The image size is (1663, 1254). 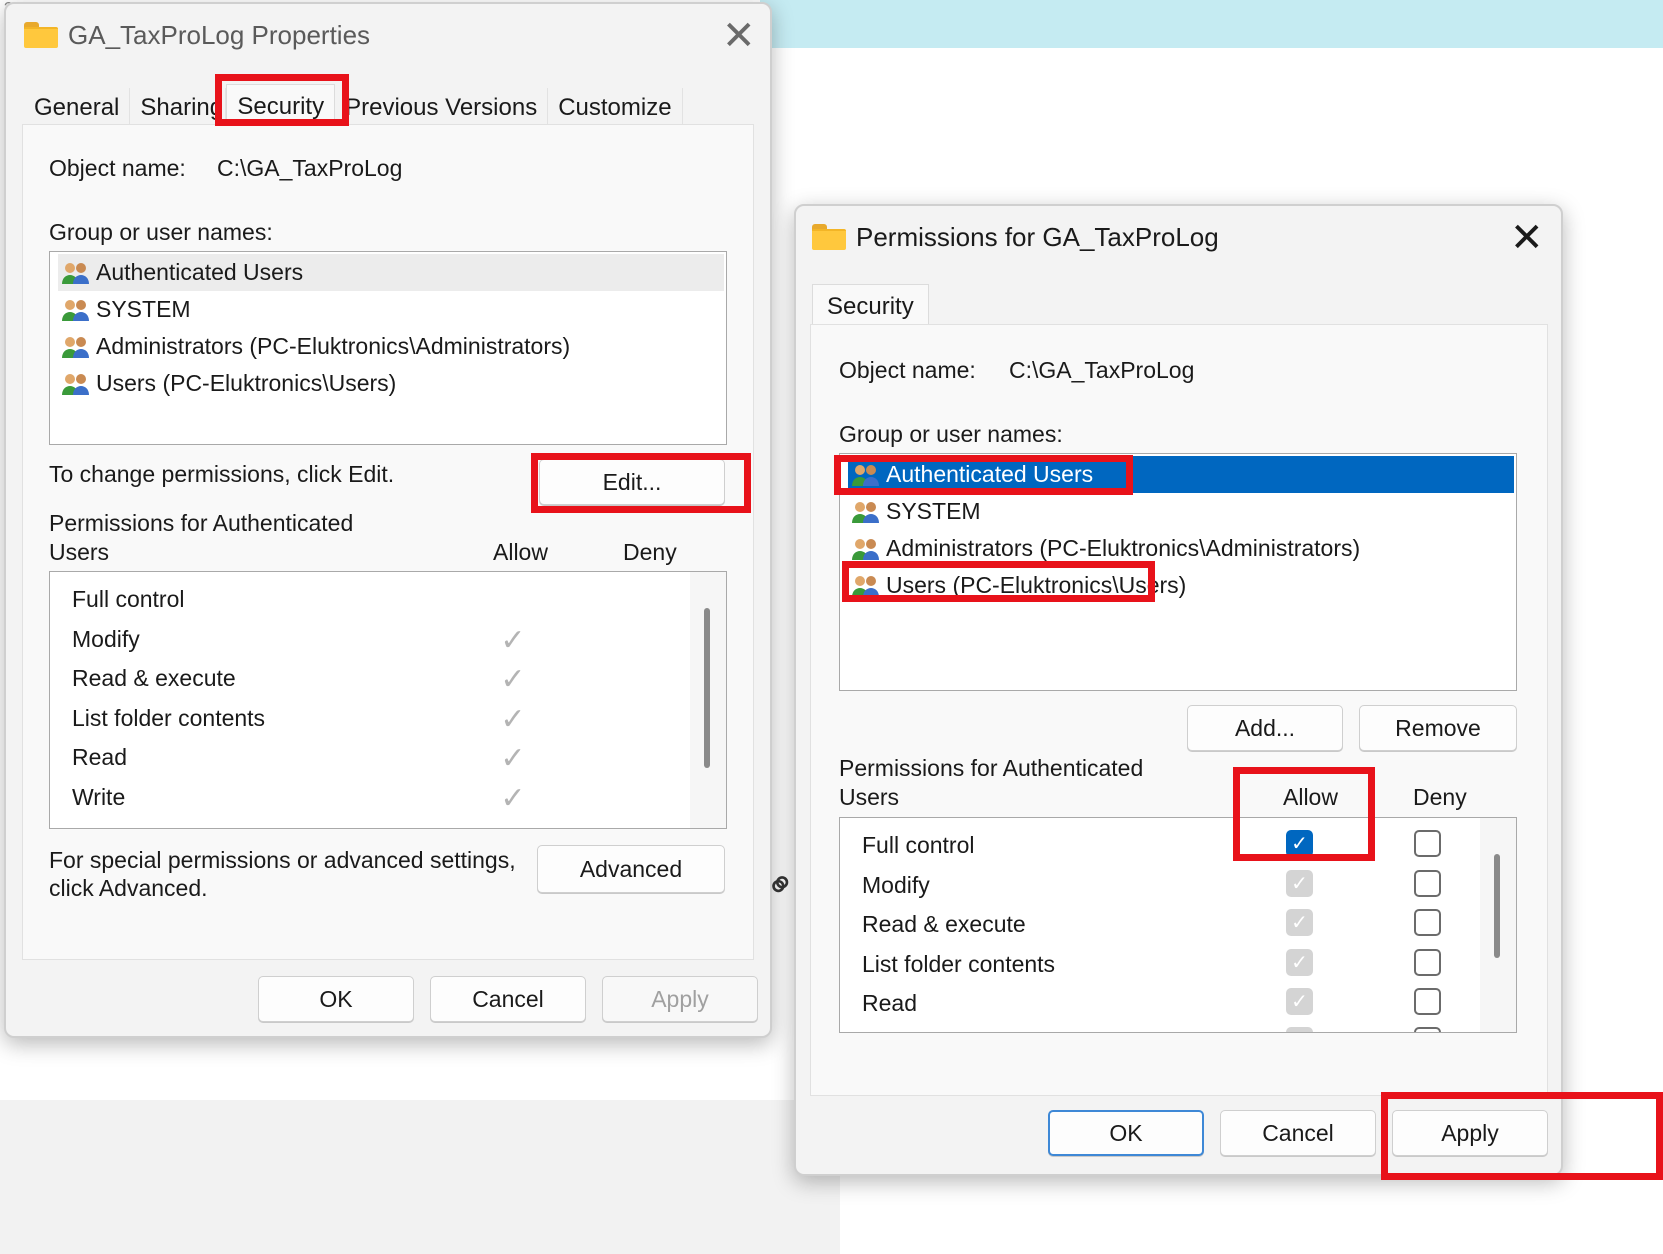 What do you see at coordinates (388, 36) in the screenshot?
I see `title-bar: GA_TaxProLog Properties ✕` at bounding box center [388, 36].